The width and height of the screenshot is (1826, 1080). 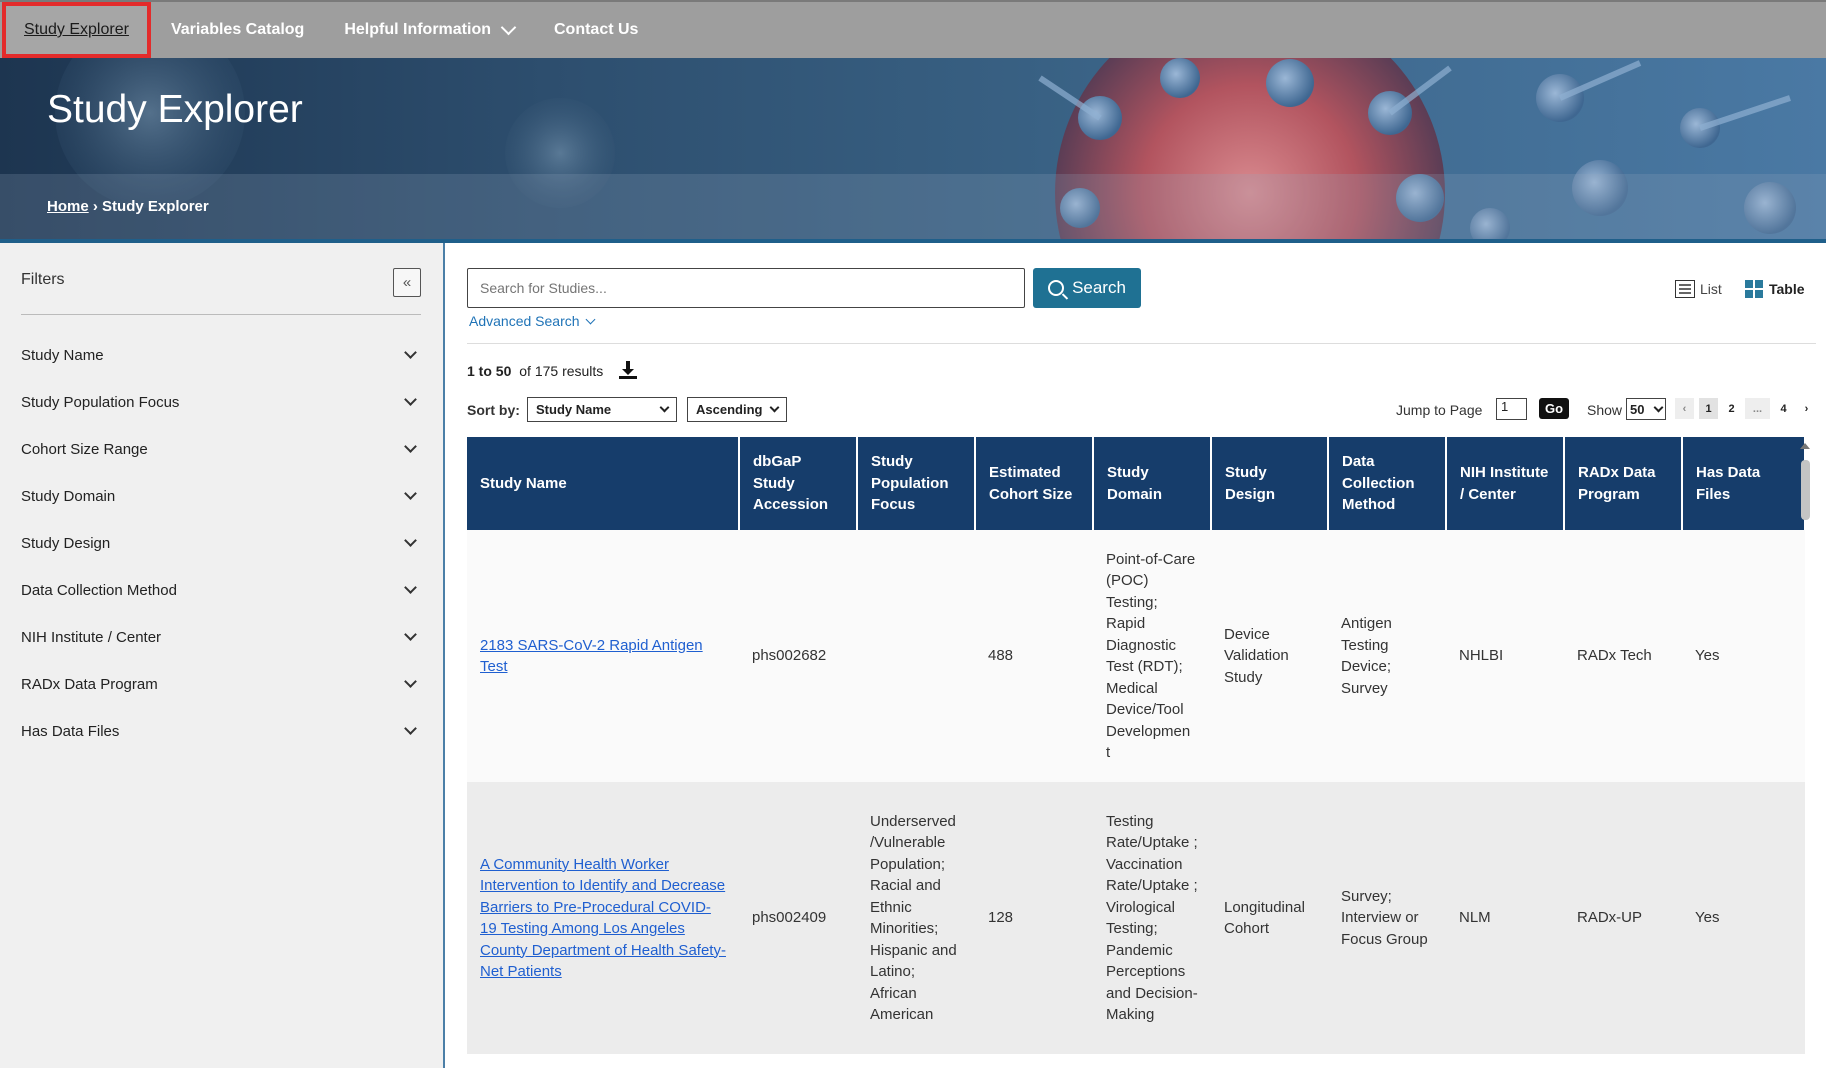 I want to click on filter-radx-data-program: RADx Data Program, so click(x=221, y=684).